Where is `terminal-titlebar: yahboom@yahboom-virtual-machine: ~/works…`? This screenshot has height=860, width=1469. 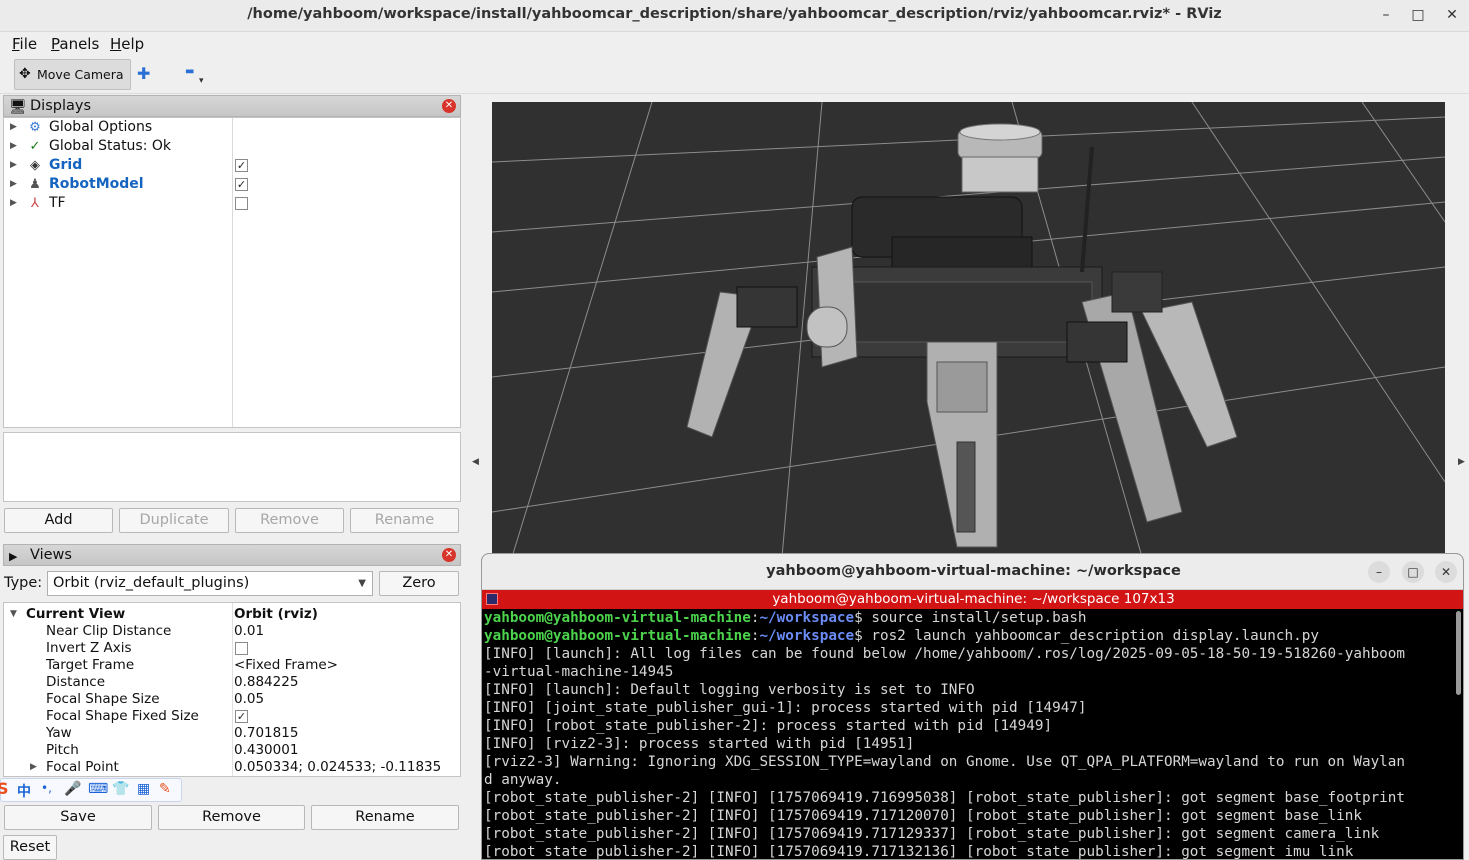 terminal-titlebar: yahboom@yahboom-virtual-machine: ~/works… is located at coordinates (972, 572).